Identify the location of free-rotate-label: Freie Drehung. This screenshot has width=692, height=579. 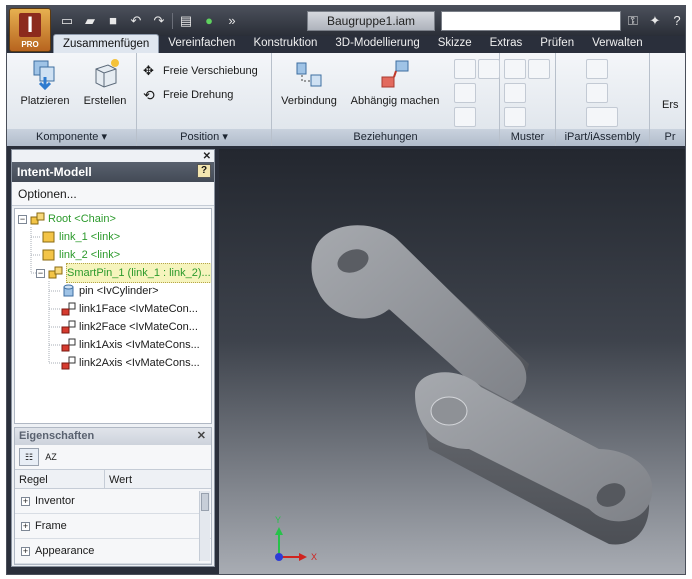
(198, 95).